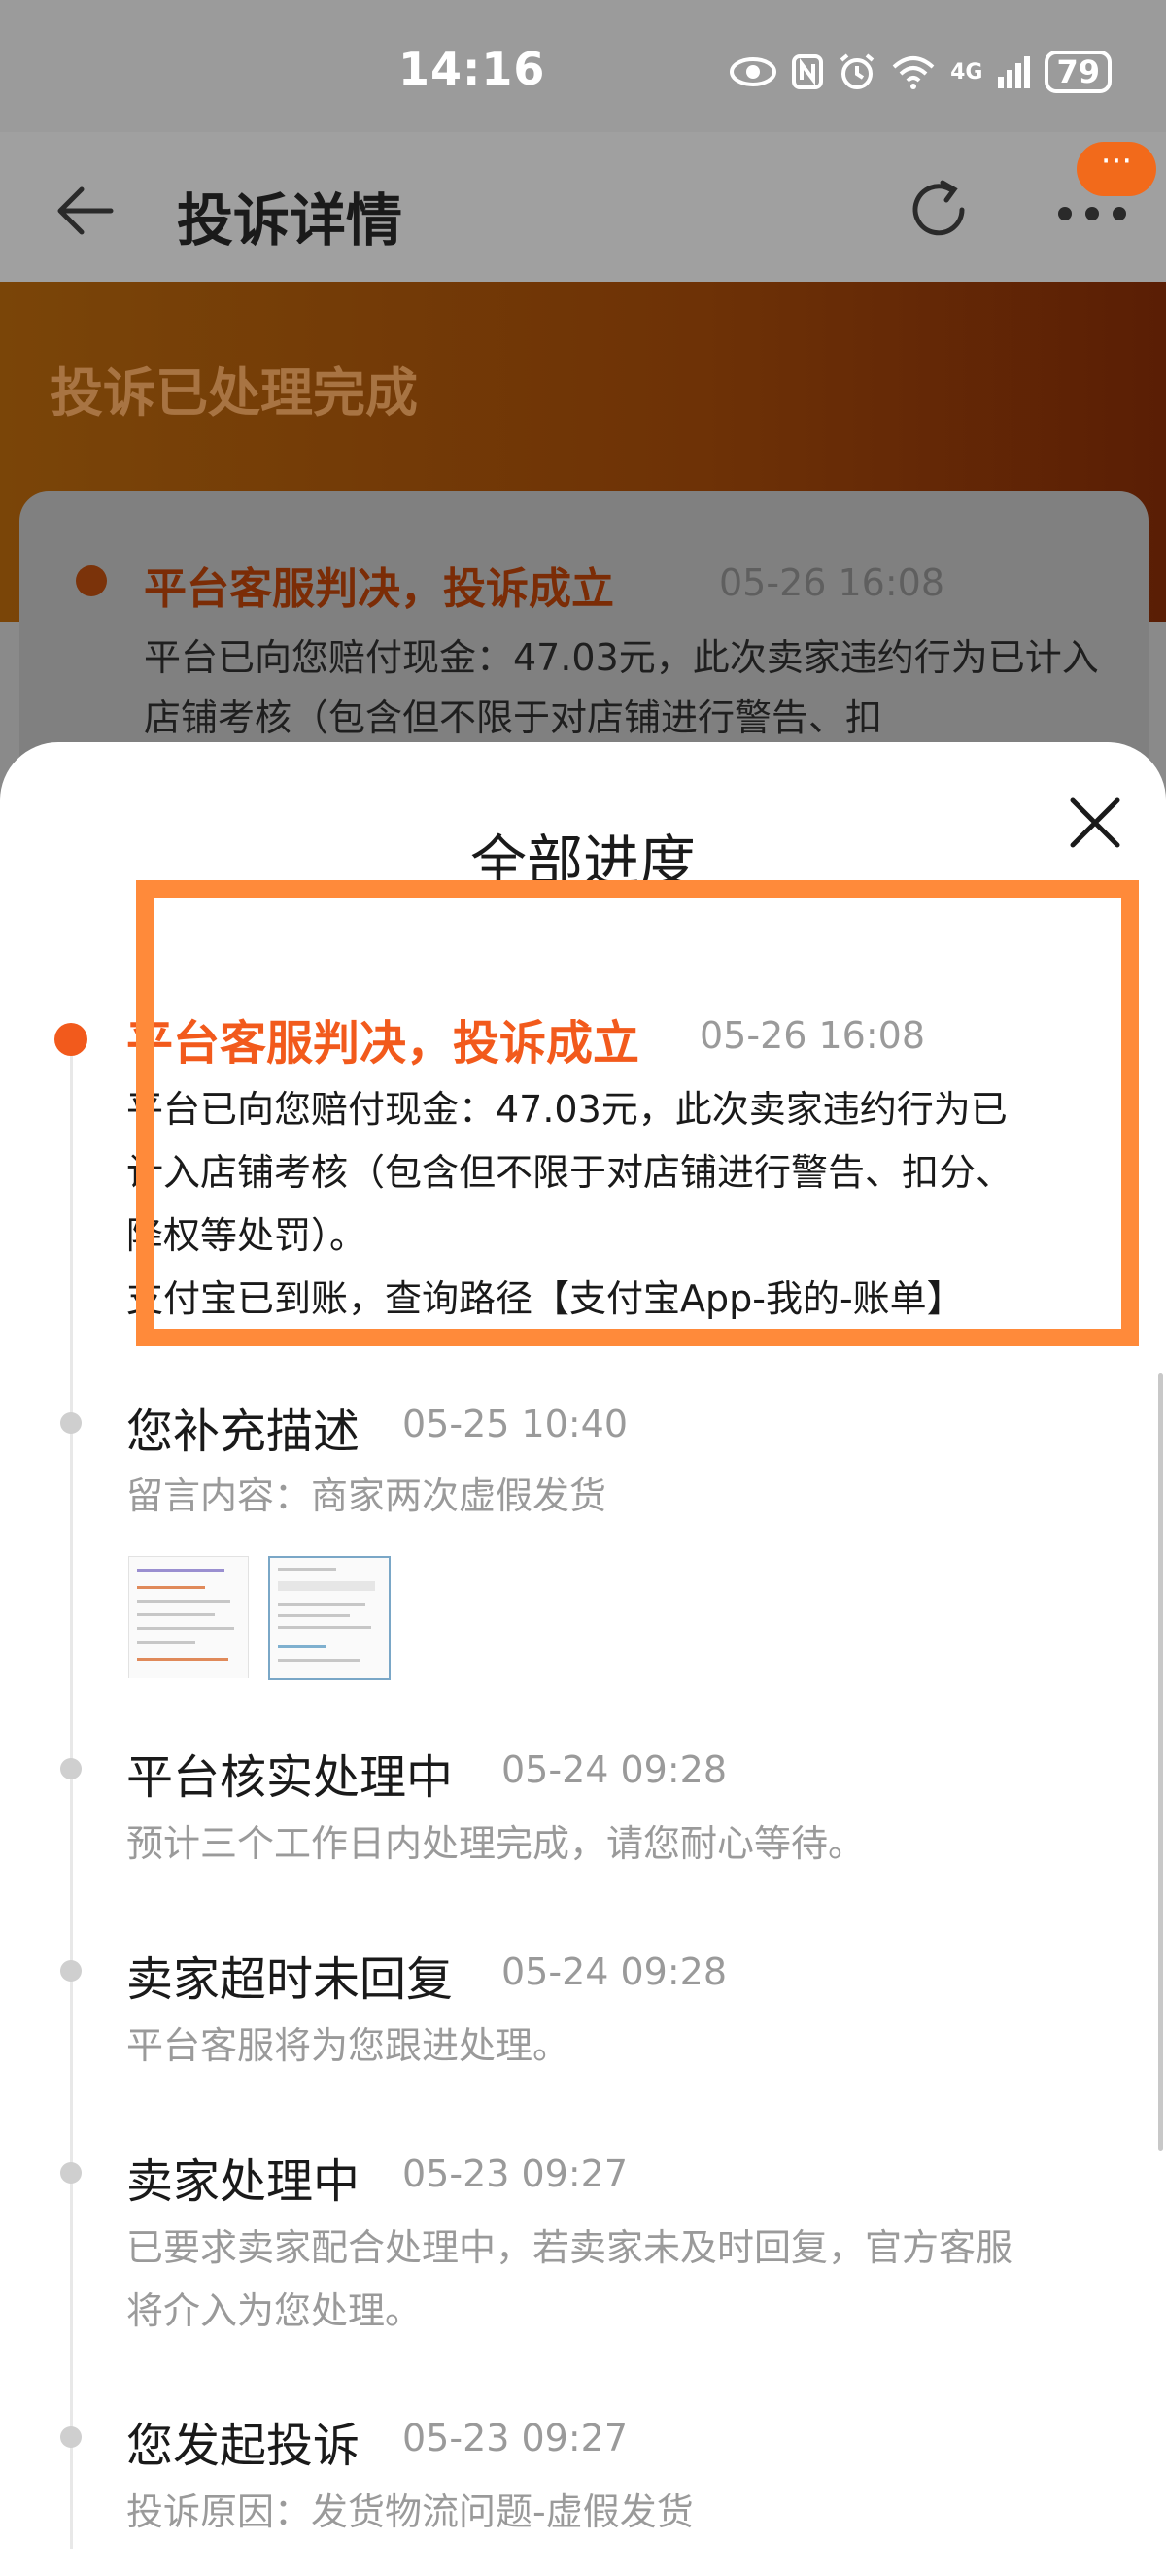  I want to click on timeline-time: 05-25 10:40, so click(515, 1424).